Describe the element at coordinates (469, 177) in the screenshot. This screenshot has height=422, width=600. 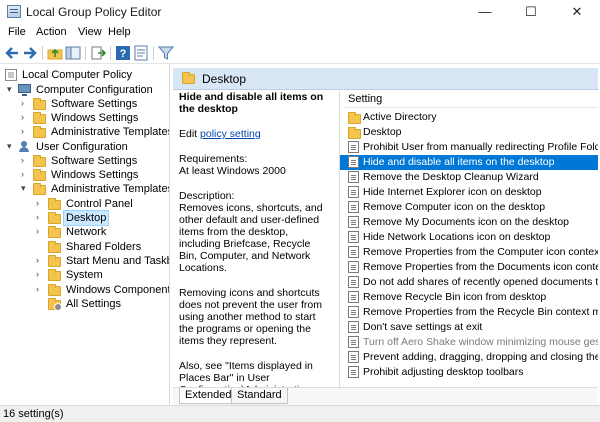
I see `list-item-setting: Remove the Desktop Cleanup Wizard` at that location.